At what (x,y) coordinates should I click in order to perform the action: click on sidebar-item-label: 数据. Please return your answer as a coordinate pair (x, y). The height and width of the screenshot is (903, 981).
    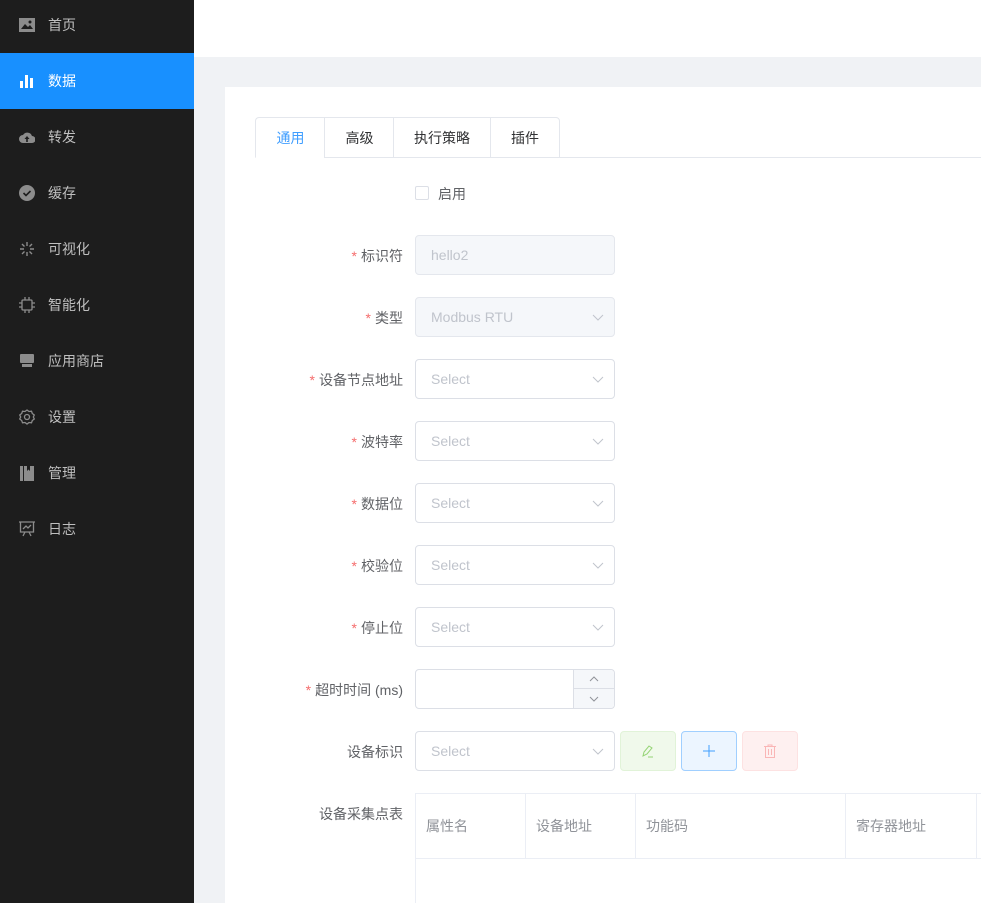
    Looking at the image, I should click on (62, 81).